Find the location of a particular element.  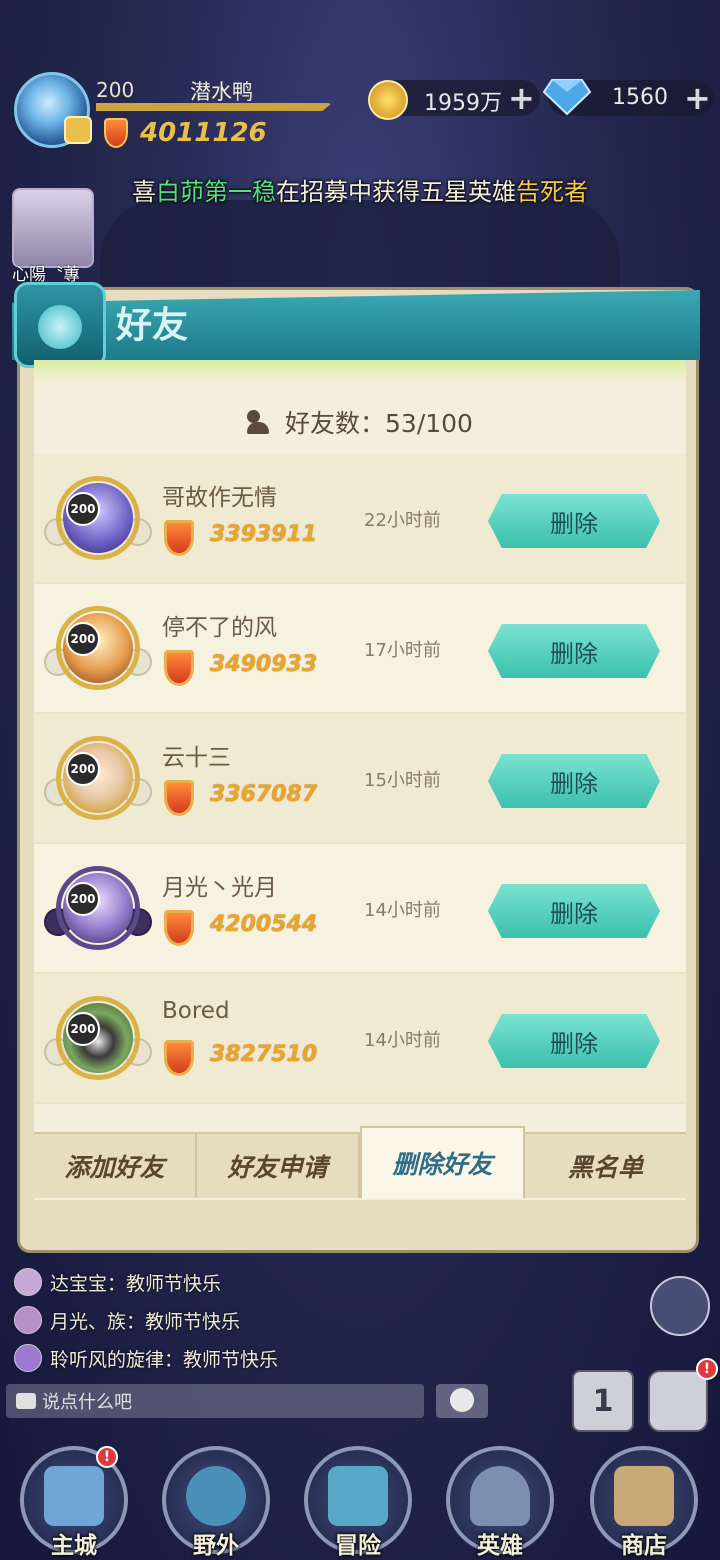

ranking-icon: 1 is located at coordinates (603, 1401).